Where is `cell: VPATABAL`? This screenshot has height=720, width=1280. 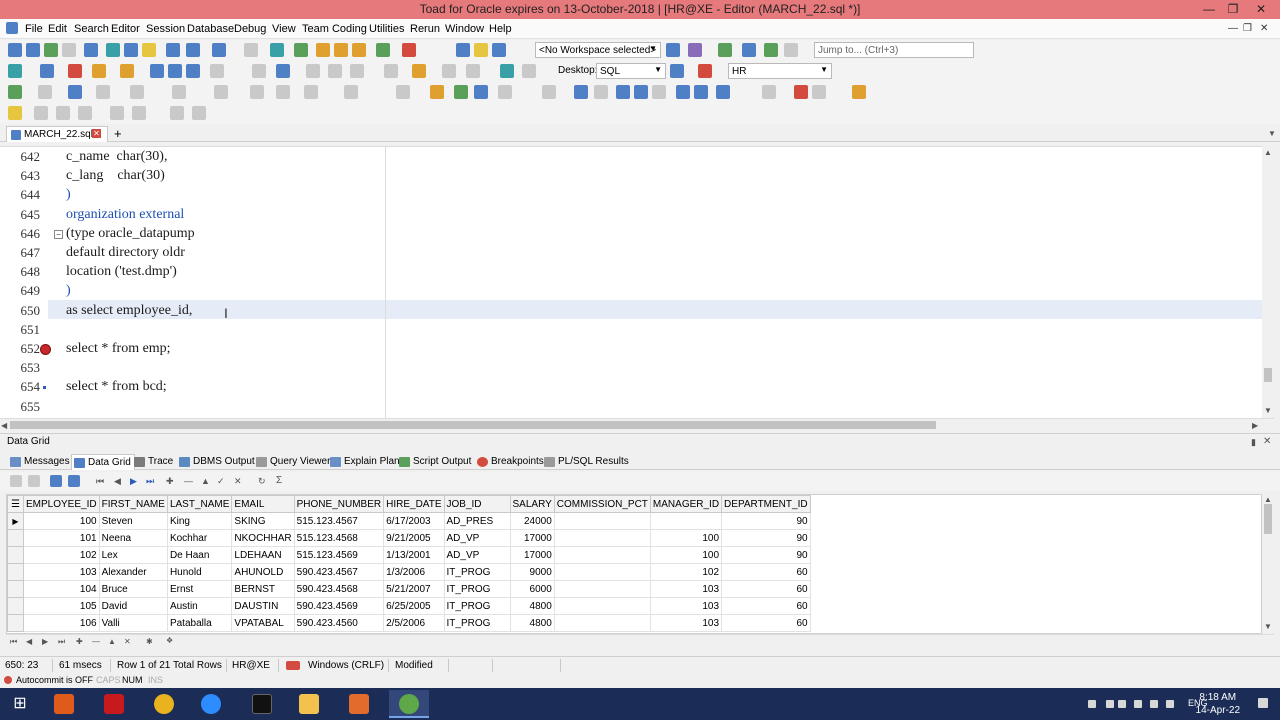 cell: VPATABAL is located at coordinates (263, 623).